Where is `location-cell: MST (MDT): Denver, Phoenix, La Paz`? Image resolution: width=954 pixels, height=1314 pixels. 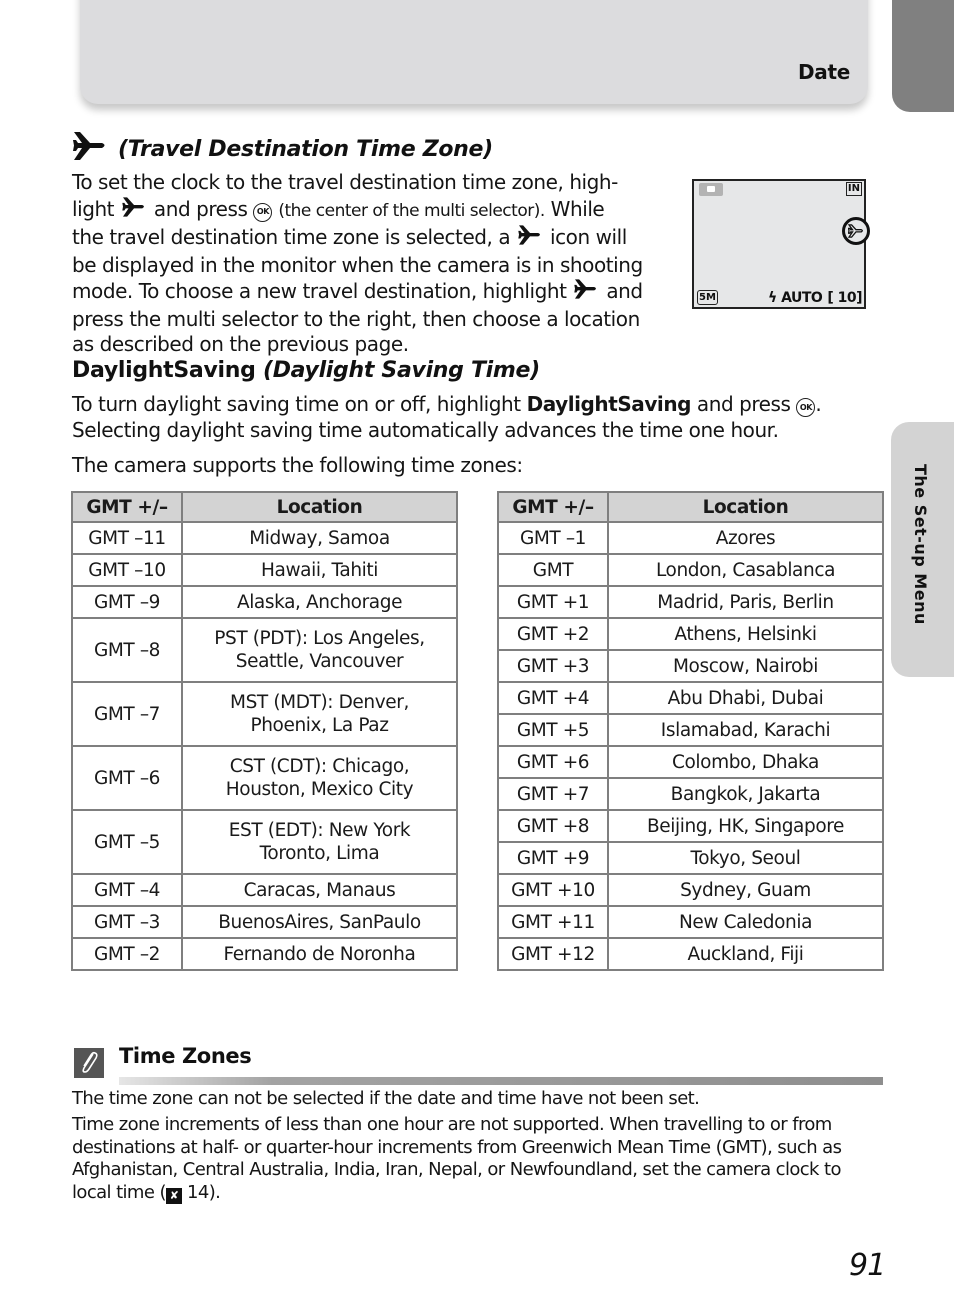
location-cell: MST (MDT): Denver, Phoenix, La Paz is located at coordinates (319, 714).